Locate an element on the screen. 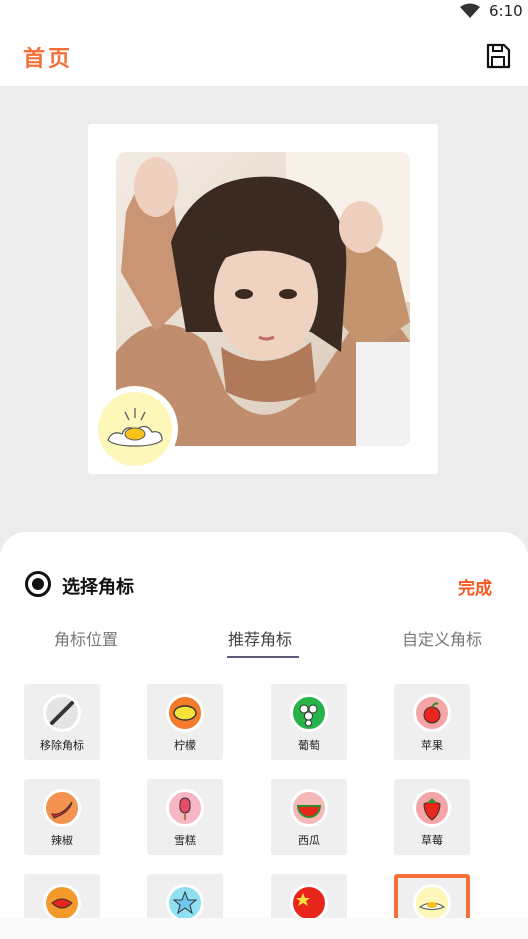 This screenshot has width=528, height=939. badge-item-strawberry: 草莓 is located at coordinates (432, 817).